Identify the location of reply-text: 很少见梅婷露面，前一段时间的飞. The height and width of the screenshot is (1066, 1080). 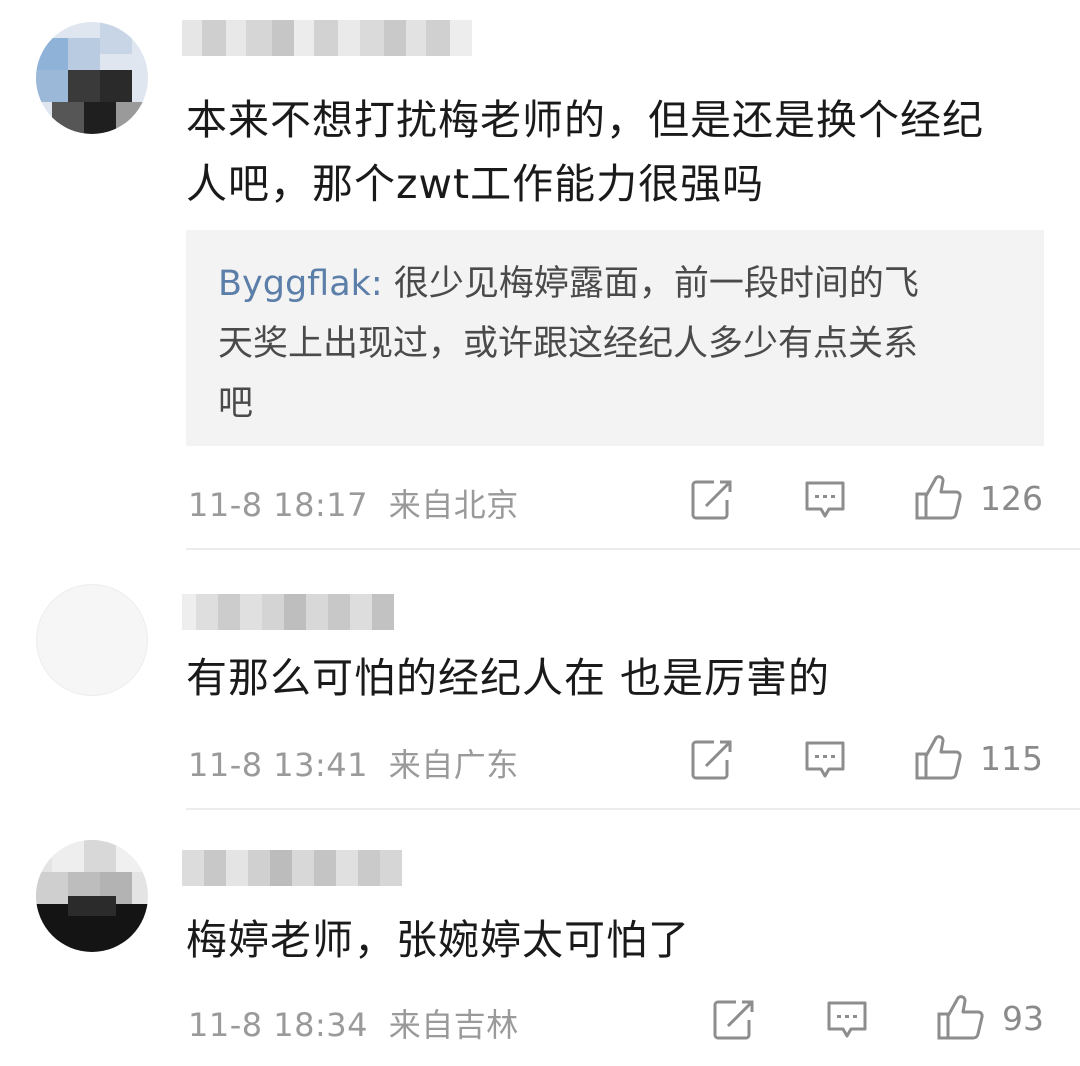
(650, 284).